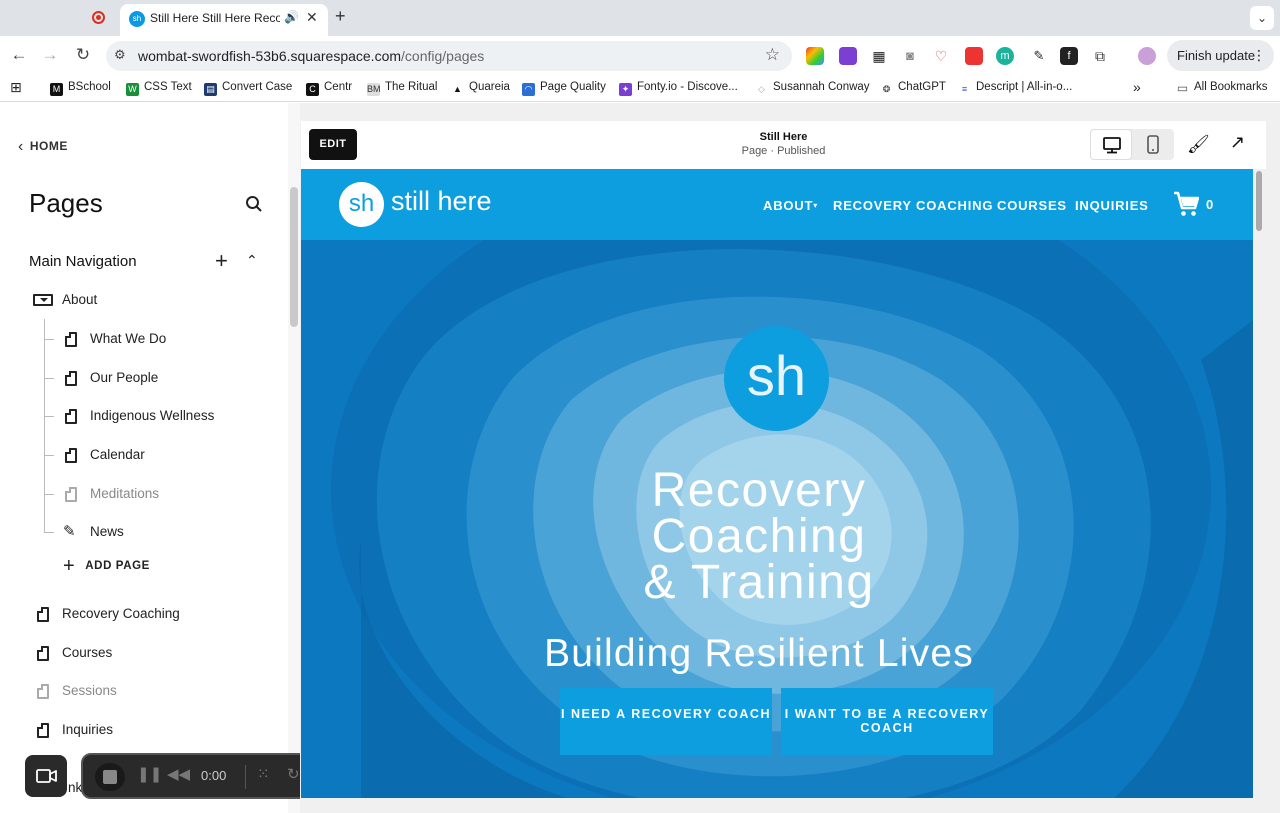  What do you see at coordinates (887, 721) in the screenshot?
I see `cta-become-coach-button: I WANT TO BE A RECOVERY COACH` at bounding box center [887, 721].